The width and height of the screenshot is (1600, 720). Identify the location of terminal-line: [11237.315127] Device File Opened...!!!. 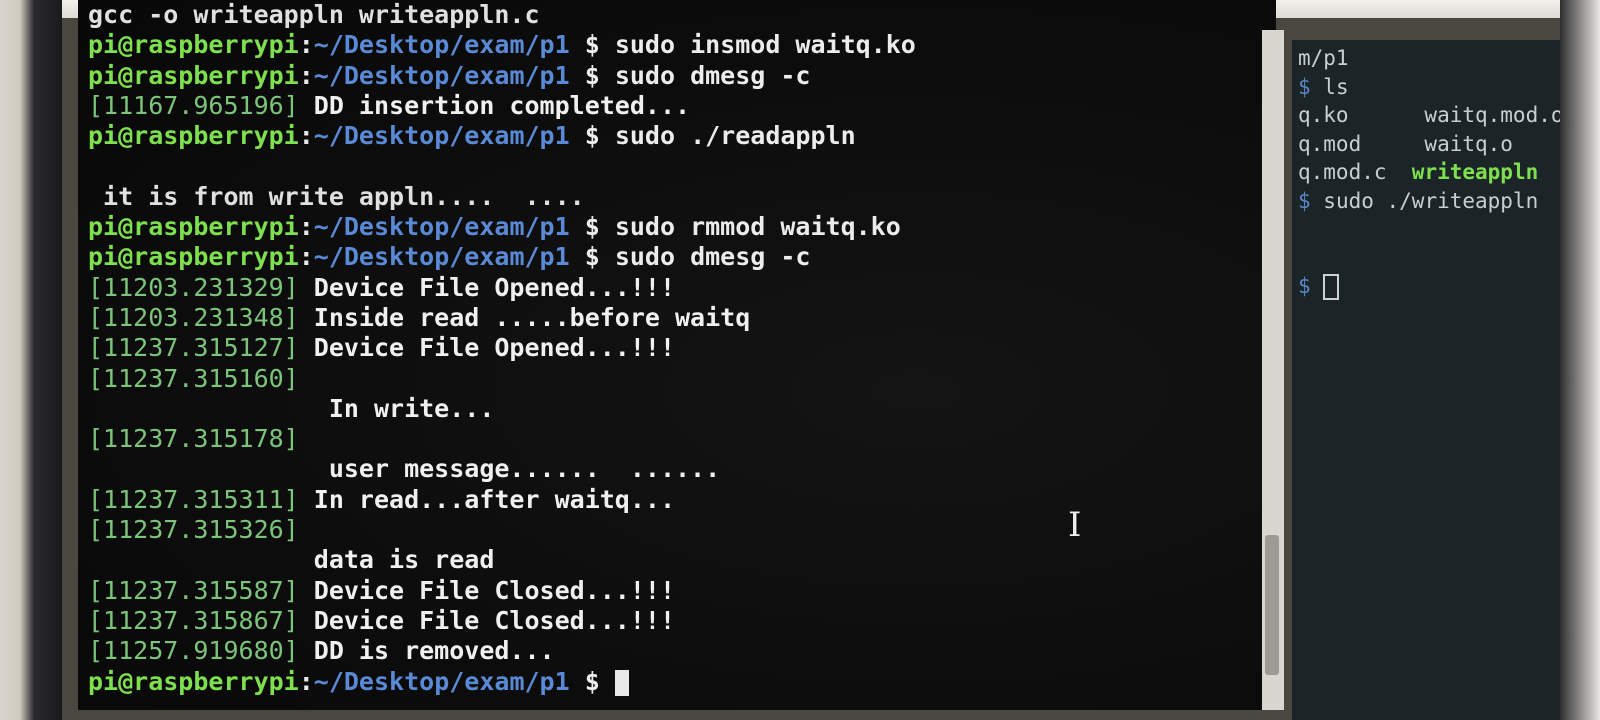
(502, 348).